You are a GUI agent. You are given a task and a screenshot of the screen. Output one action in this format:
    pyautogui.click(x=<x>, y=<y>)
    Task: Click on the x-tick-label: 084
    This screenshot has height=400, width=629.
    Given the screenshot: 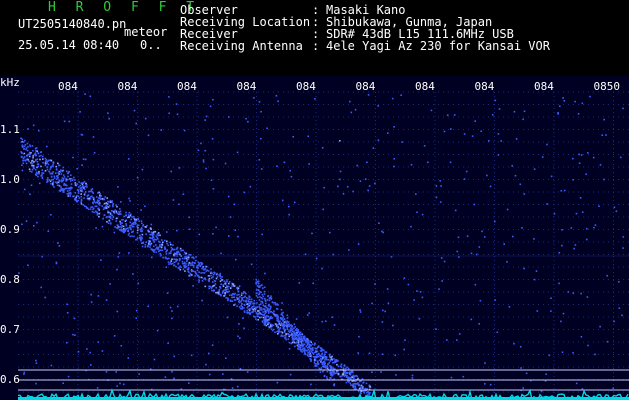 What is the action you would take?
    pyautogui.click(x=544, y=86)
    